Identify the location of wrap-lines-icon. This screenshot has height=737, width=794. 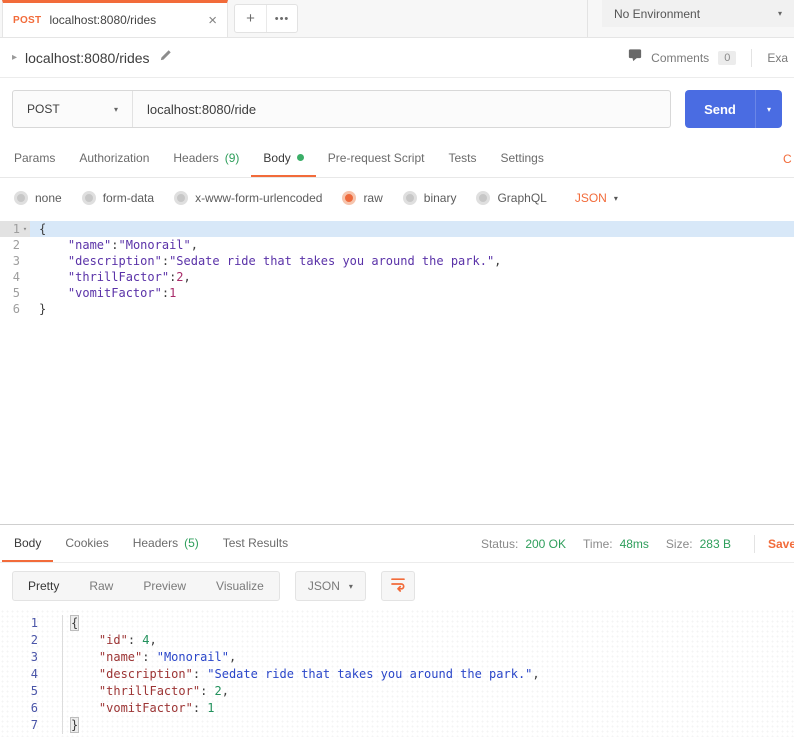
(398, 586).